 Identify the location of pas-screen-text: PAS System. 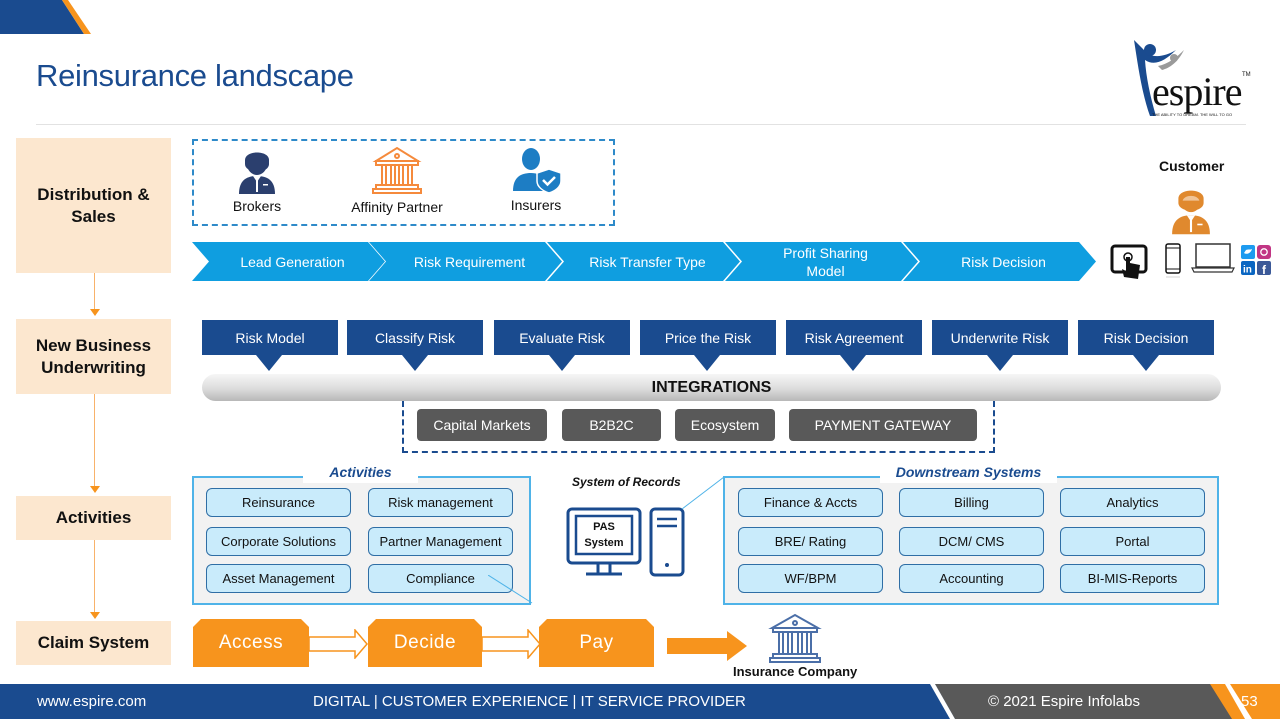
(604, 535).